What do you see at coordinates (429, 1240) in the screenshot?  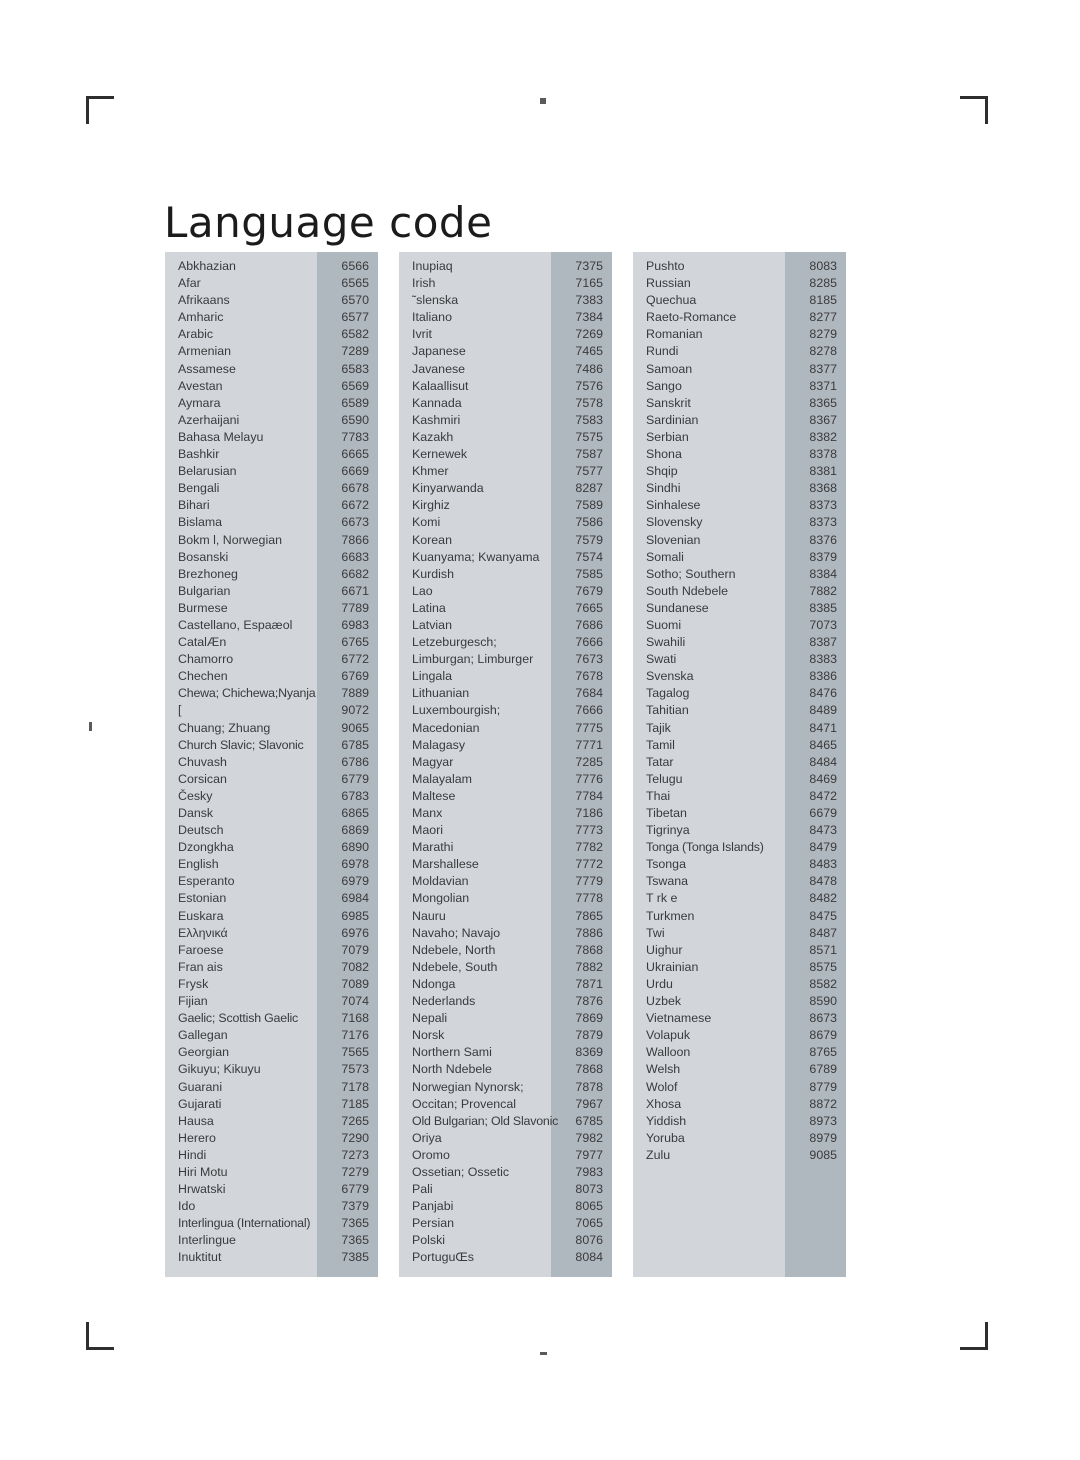 I see `language-name: Polski` at bounding box center [429, 1240].